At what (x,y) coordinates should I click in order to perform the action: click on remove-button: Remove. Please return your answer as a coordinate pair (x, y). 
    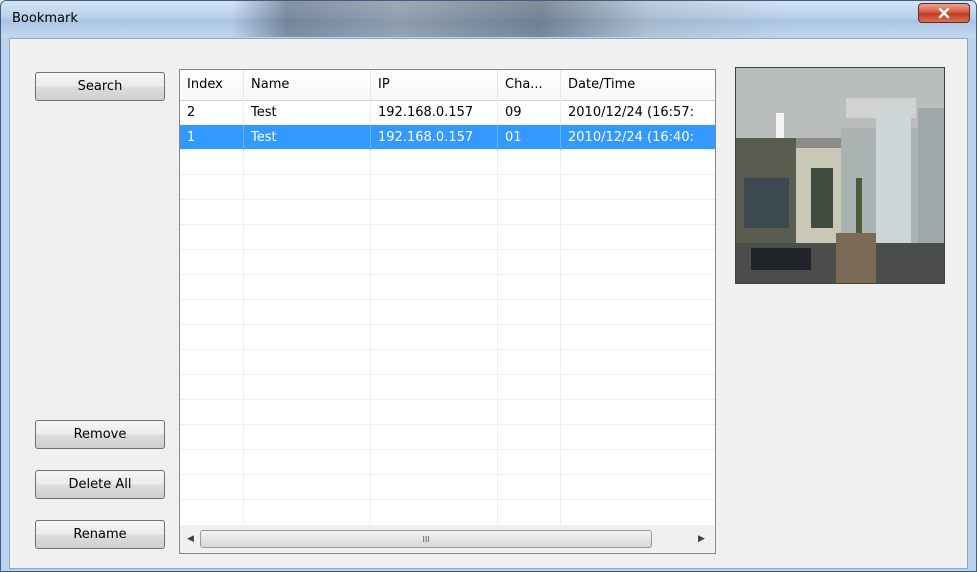
    Looking at the image, I should click on (100, 434).